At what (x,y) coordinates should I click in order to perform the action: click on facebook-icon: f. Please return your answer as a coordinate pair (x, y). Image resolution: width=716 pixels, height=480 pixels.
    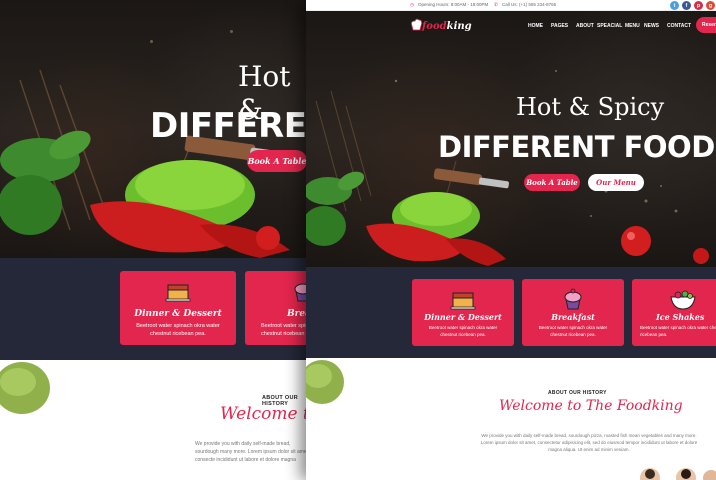
    Looking at the image, I should click on (686, 5).